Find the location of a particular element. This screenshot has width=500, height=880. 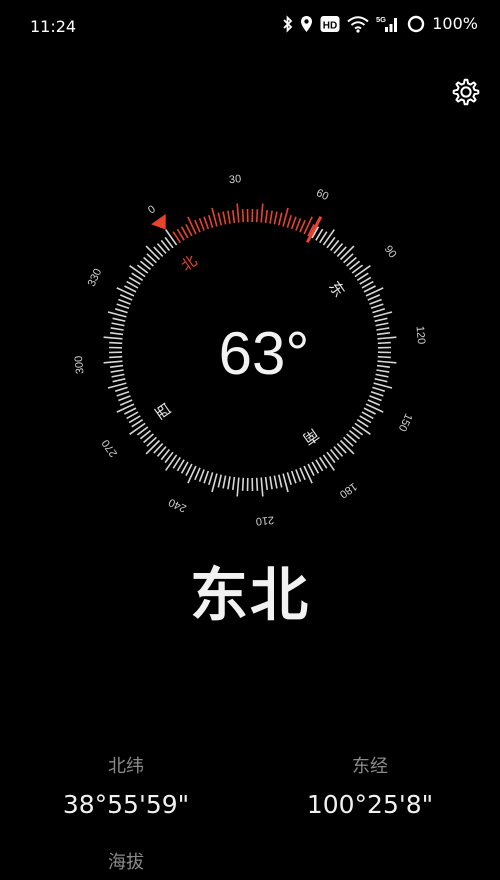

compass-degree-label: 240 is located at coordinates (178, 505).